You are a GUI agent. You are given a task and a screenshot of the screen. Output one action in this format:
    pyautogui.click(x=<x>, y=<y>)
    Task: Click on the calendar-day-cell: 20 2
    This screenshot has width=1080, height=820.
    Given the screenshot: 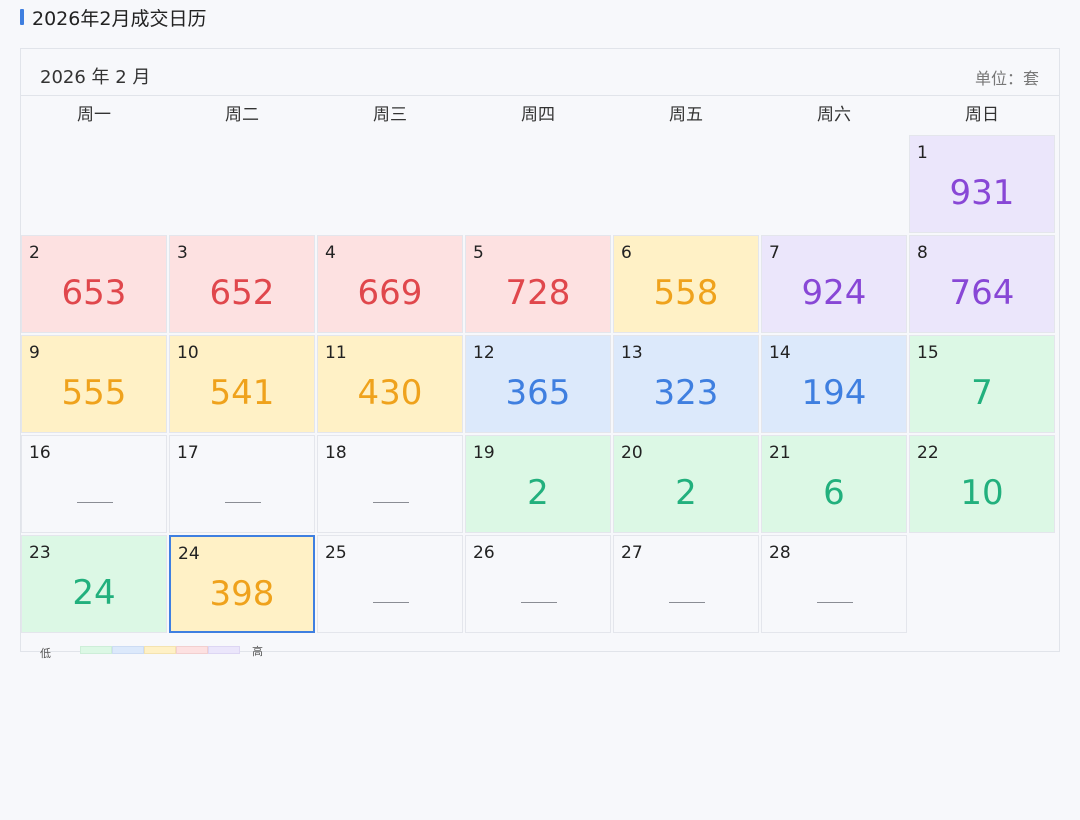 What is the action you would take?
    pyautogui.click(x=686, y=484)
    